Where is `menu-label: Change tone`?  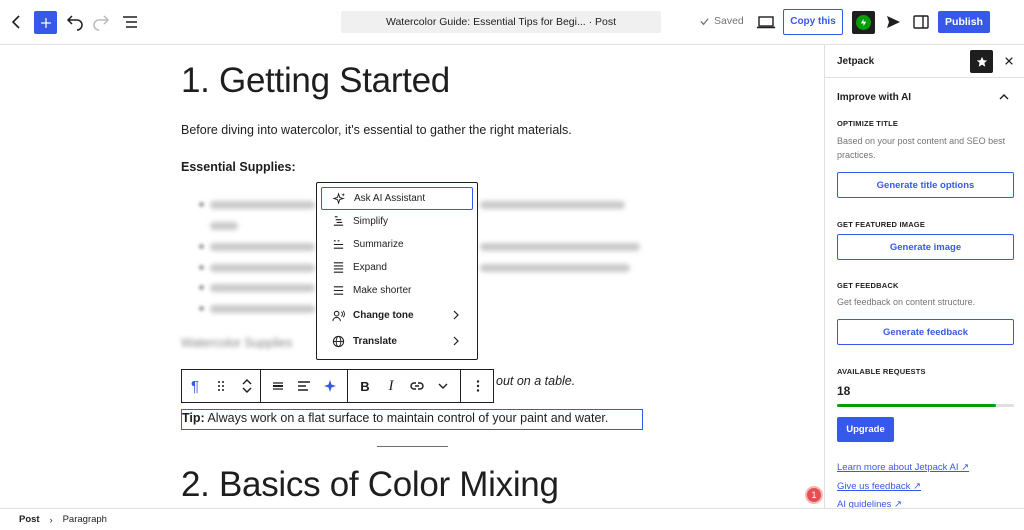 menu-label: Change tone is located at coordinates (383, 315).